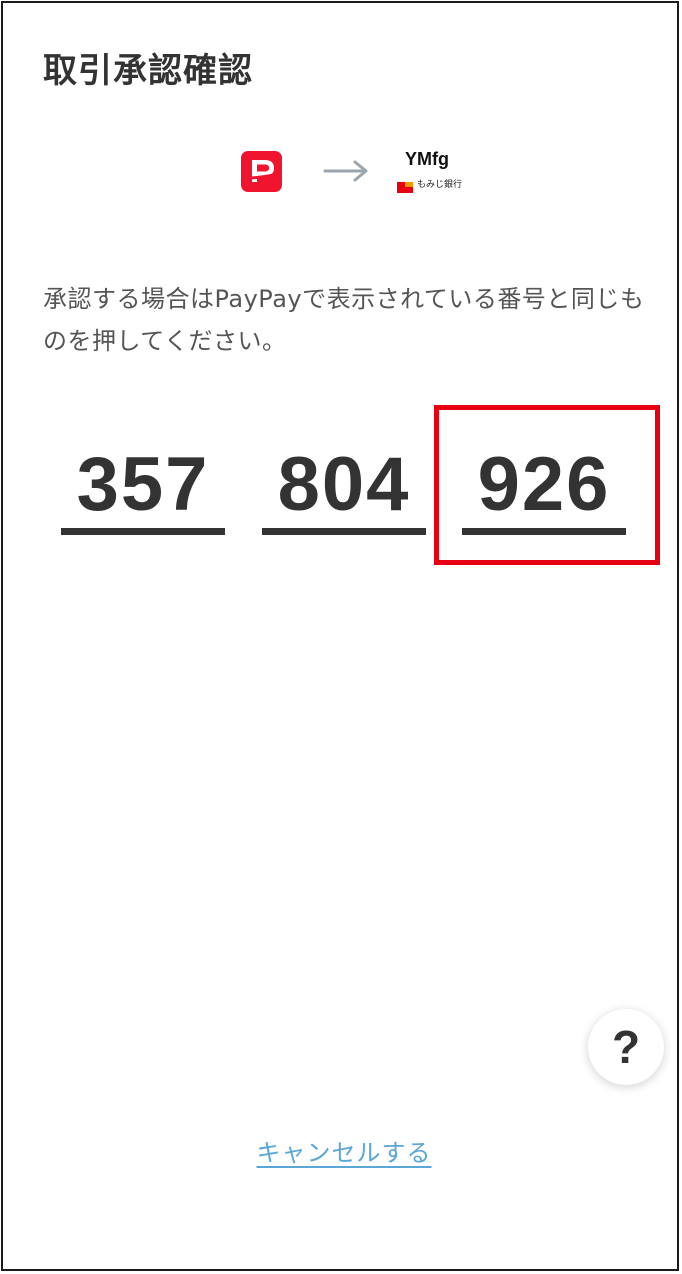 The width and height of the screenshot is (682, 1274). What do you see at coordinates (344, 320) in the screenshot?
I see `instruction-text: 承認する場合はPayPayで表示されている番号と同じものを押してください。` at bounding box center [344, 320].